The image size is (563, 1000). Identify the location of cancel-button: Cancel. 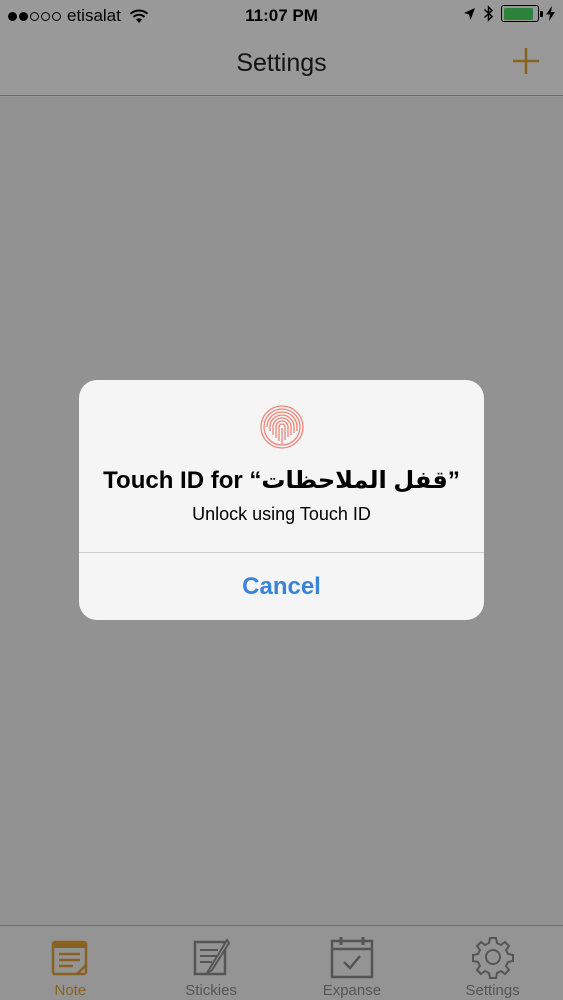
(281, 586).